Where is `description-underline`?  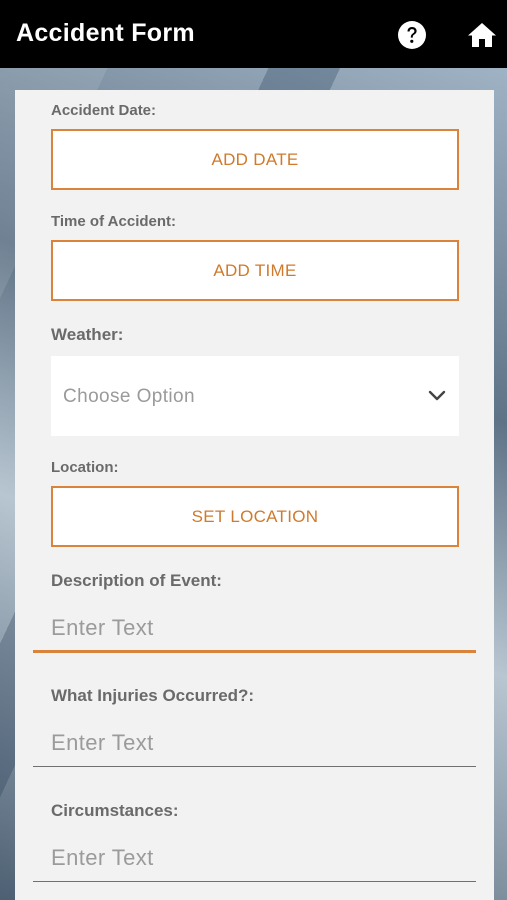
description-underline is located at coordinates (254, 651).